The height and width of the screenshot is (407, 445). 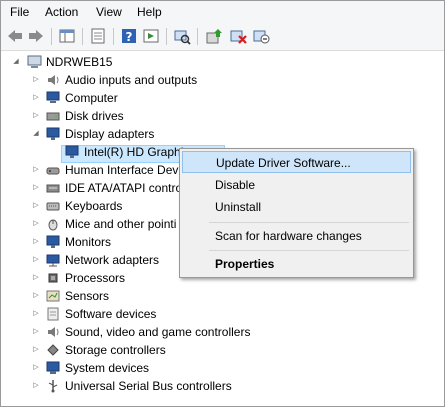 What do you see at coordinates (53, 386) in the screenshot?
I see `usb-icon` at bounding box center [53, 386].